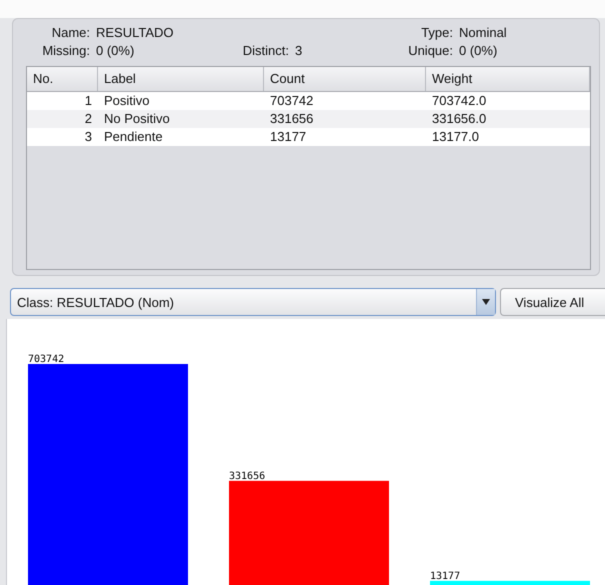  Describe the element at coordinates (483, 33) in the screenshot. I see `field-value: Nominal` at that location.